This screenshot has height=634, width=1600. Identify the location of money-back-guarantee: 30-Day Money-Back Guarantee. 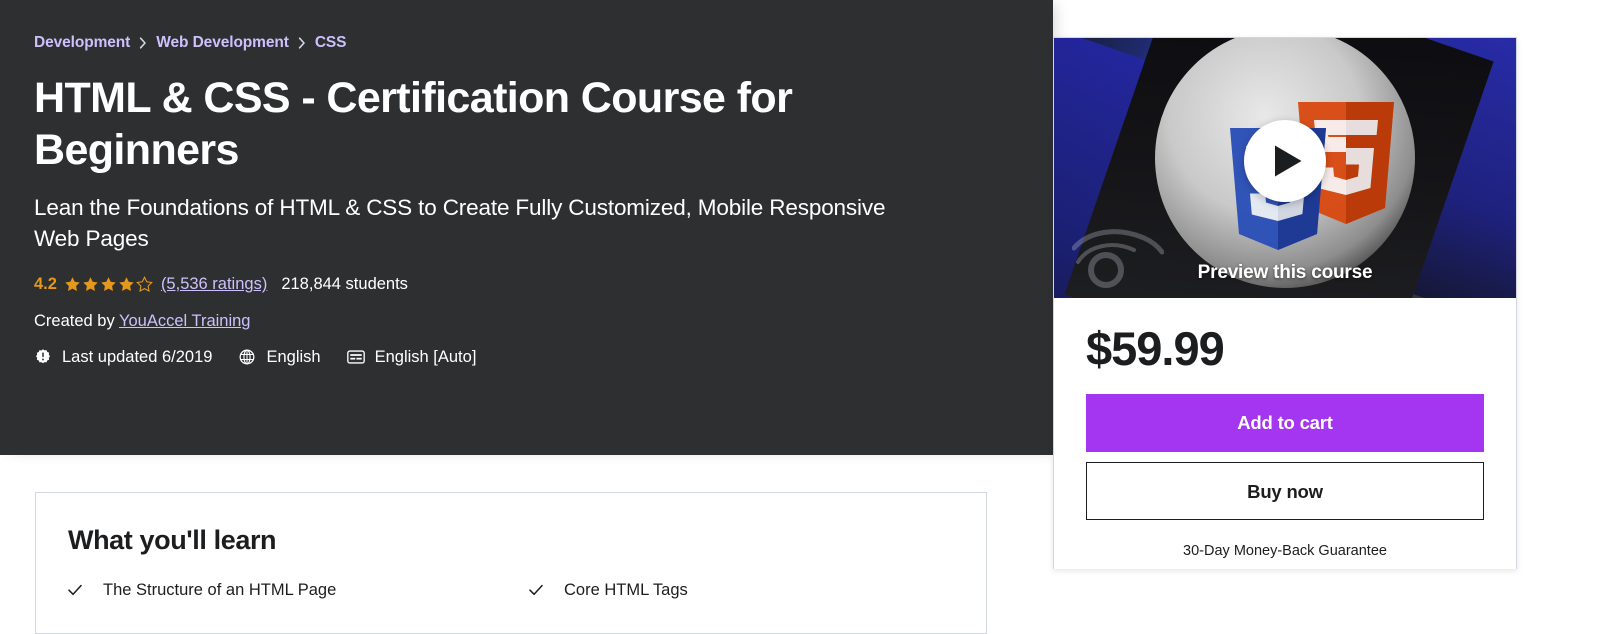
(1285, 551).